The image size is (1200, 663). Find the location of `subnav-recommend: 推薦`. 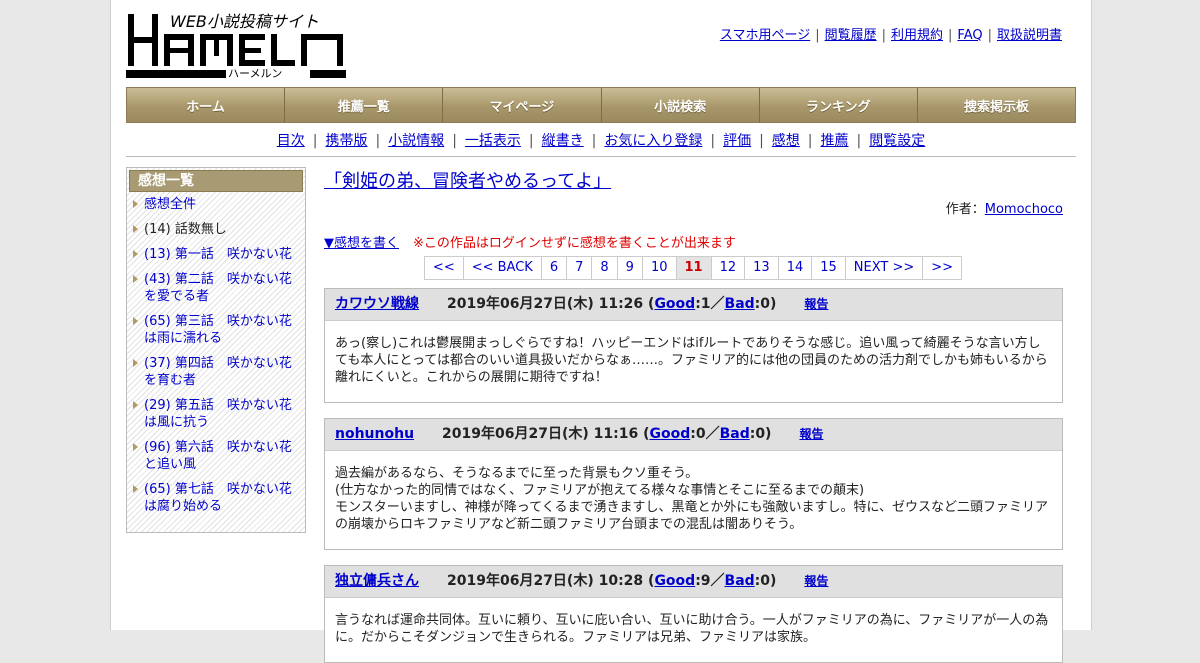

subnav-recommend: 推薦 is located at coordinates (835, 141).